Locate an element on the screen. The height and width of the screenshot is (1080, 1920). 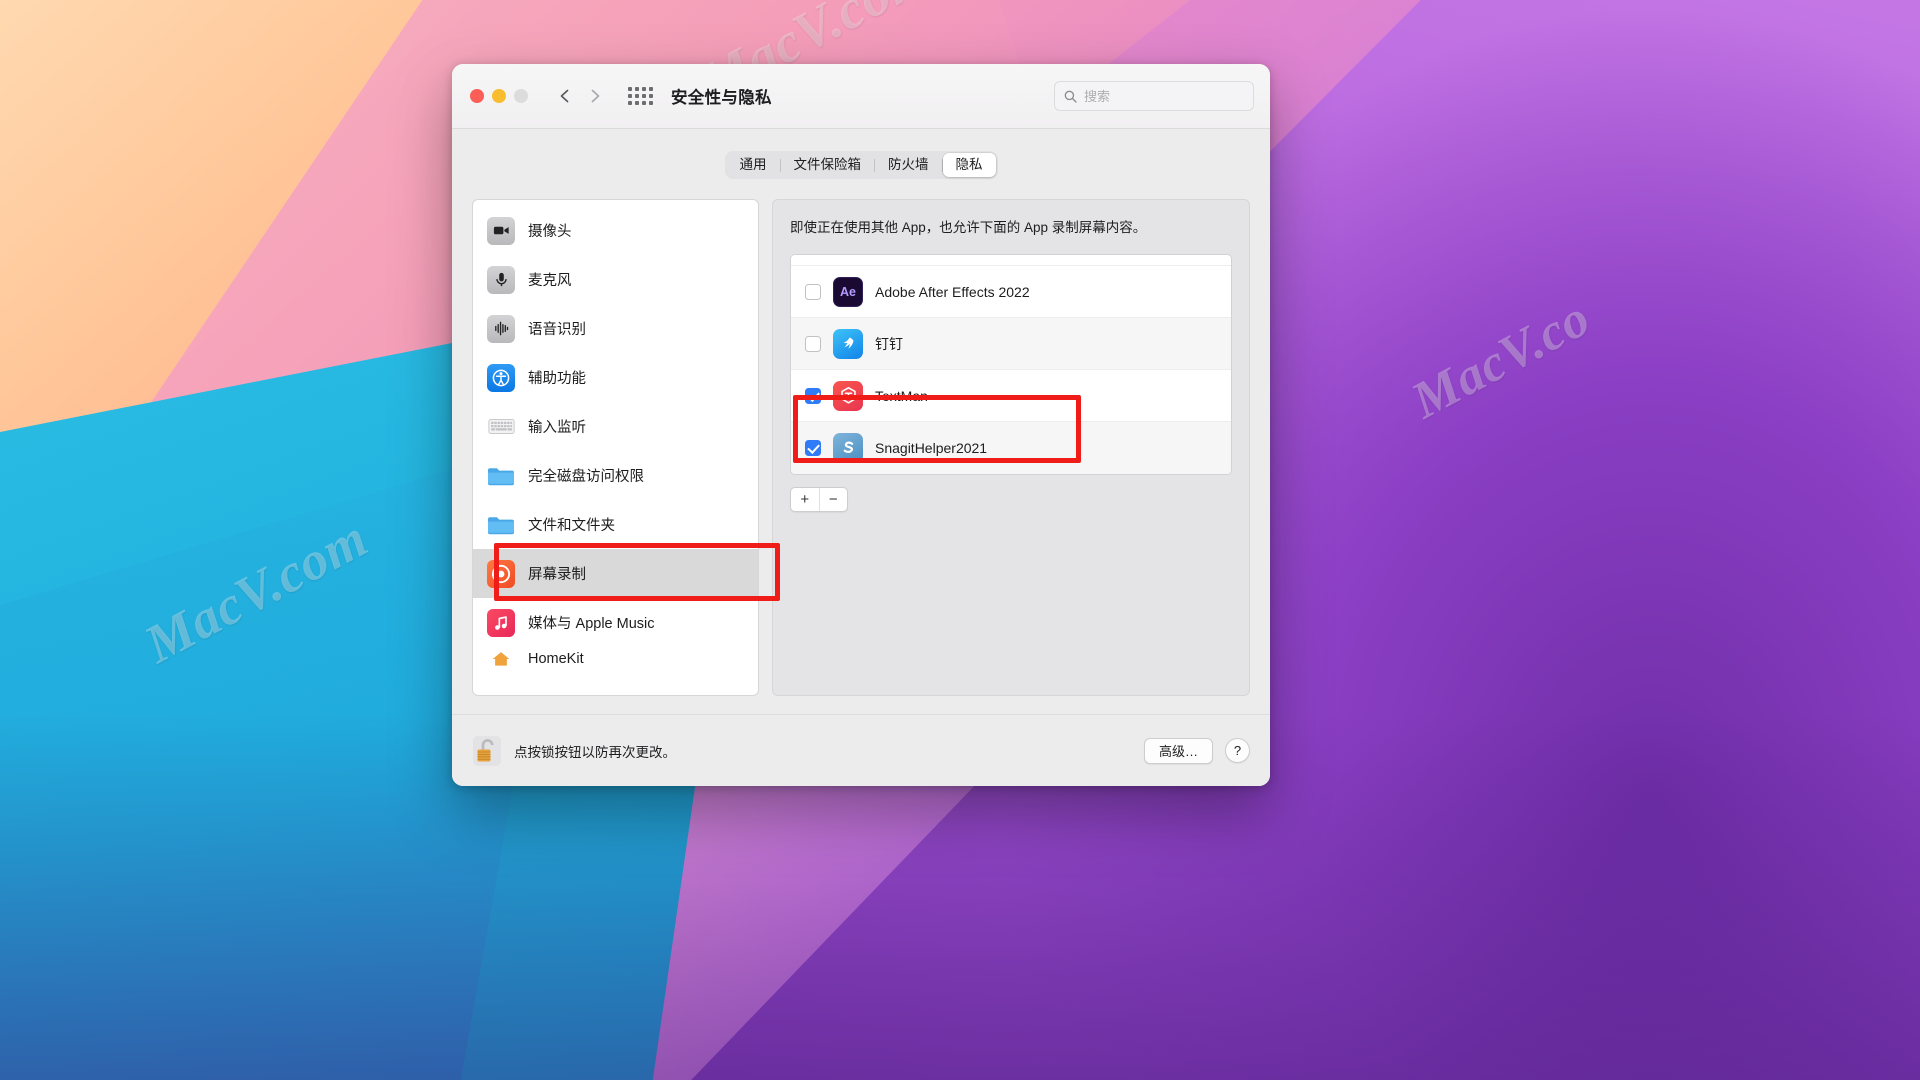
sidebar-item-label: 完全磁盘访问权限 is located at coordinates (586, 477).